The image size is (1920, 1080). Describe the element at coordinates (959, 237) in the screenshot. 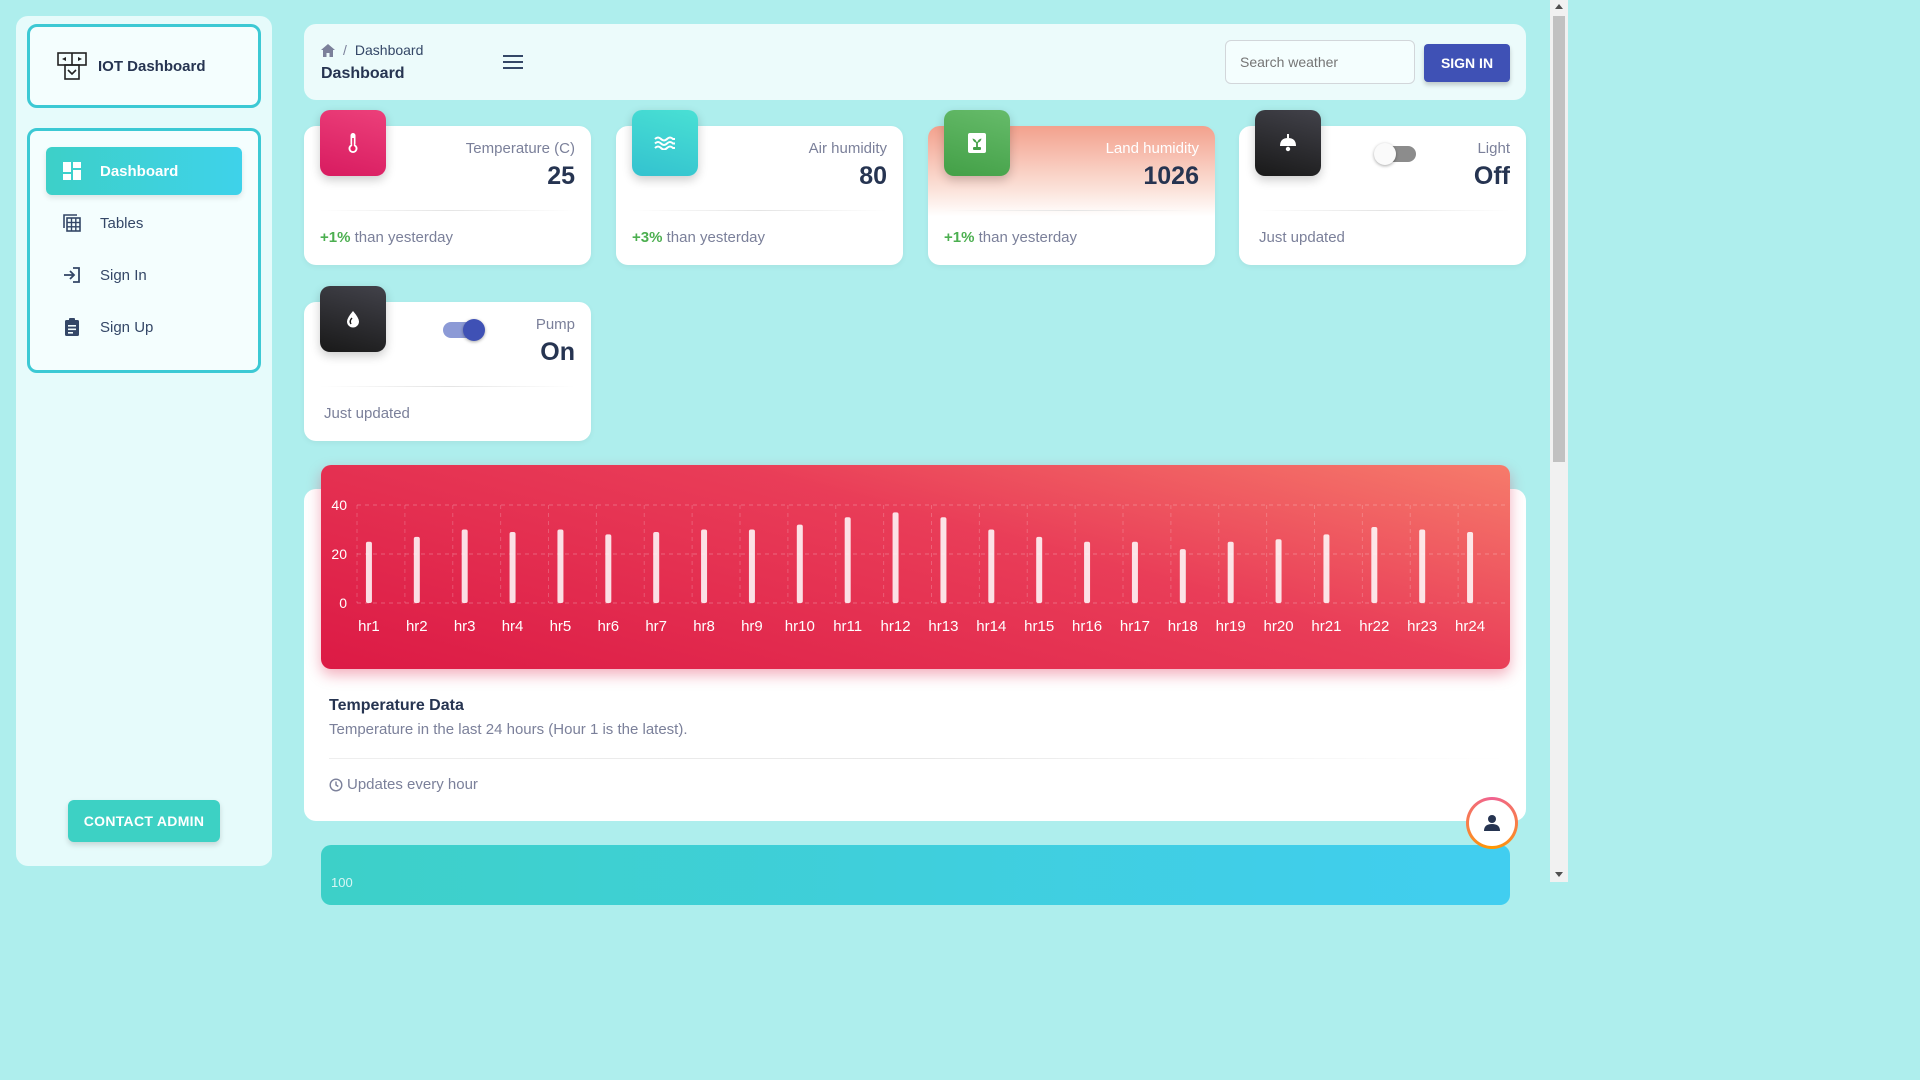

I see `delta: +1%` at that location.